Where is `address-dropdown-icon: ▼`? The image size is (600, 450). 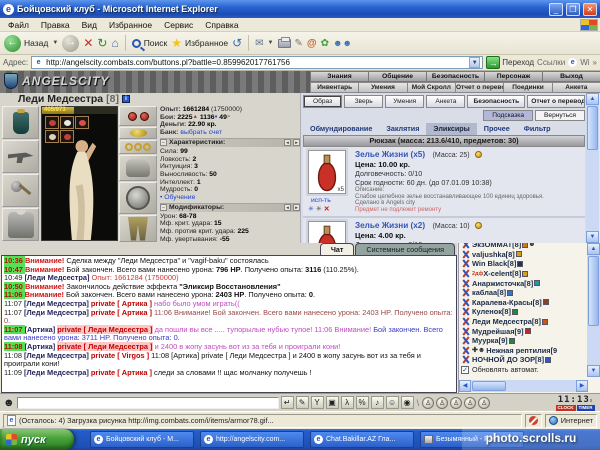 address-dropdown-icon: ▼ is located at coordinates (475, 62).